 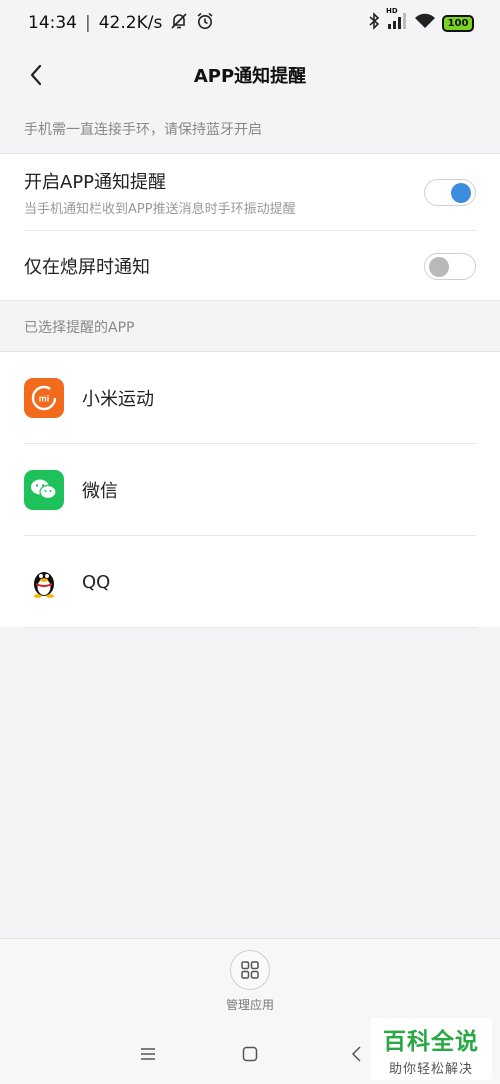 What do you see at coordinates (431, 1041) in the screenshot?
I see `watermark-main-text: 百科全说` at bounding box center [431, 1041].